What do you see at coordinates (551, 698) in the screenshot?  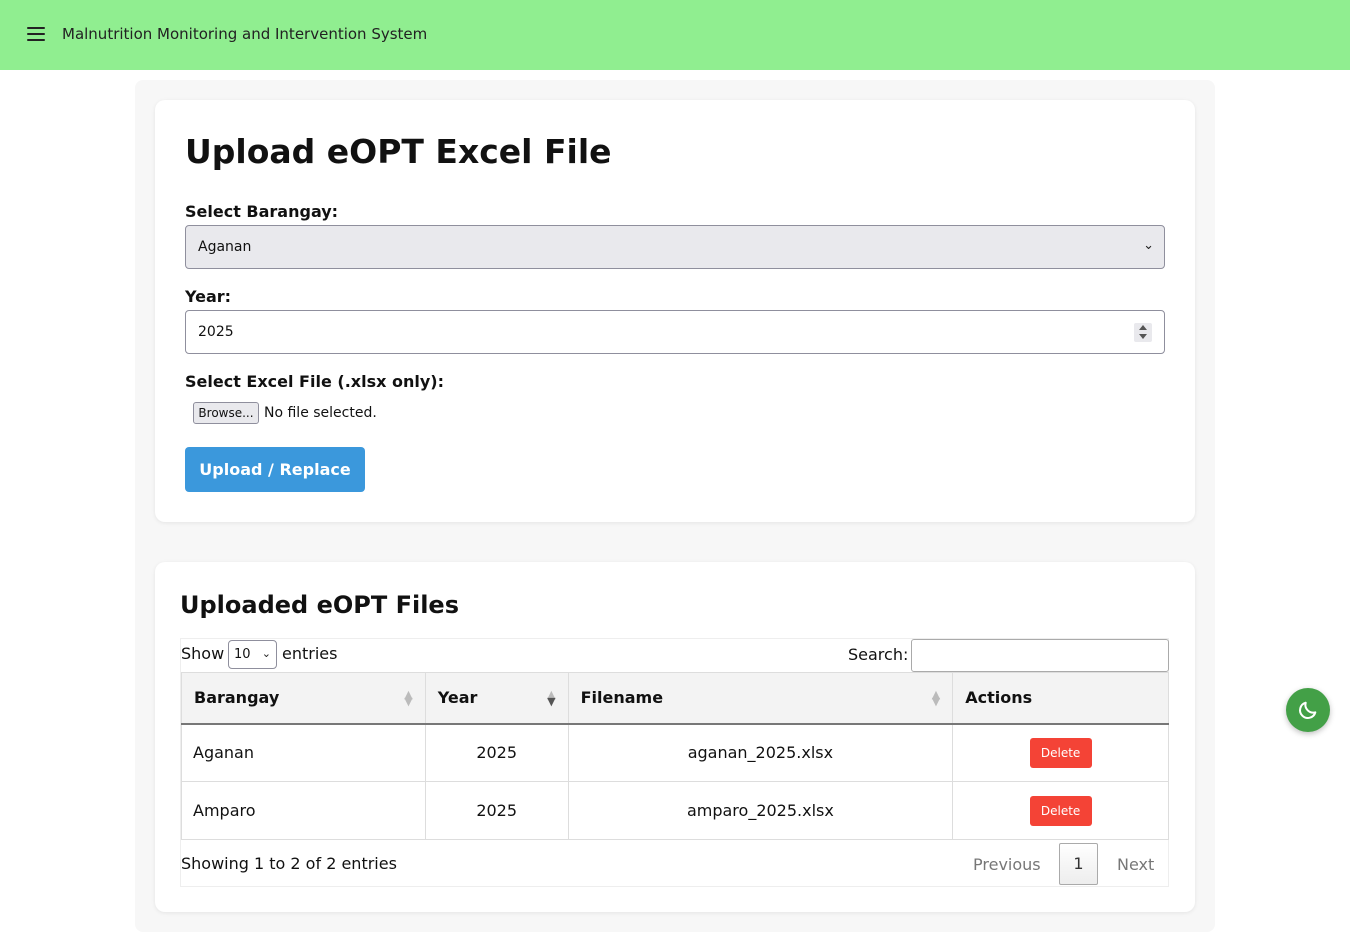 I see `sort-desc-icon: ▲ ▼` at bounding box center [551, 698].